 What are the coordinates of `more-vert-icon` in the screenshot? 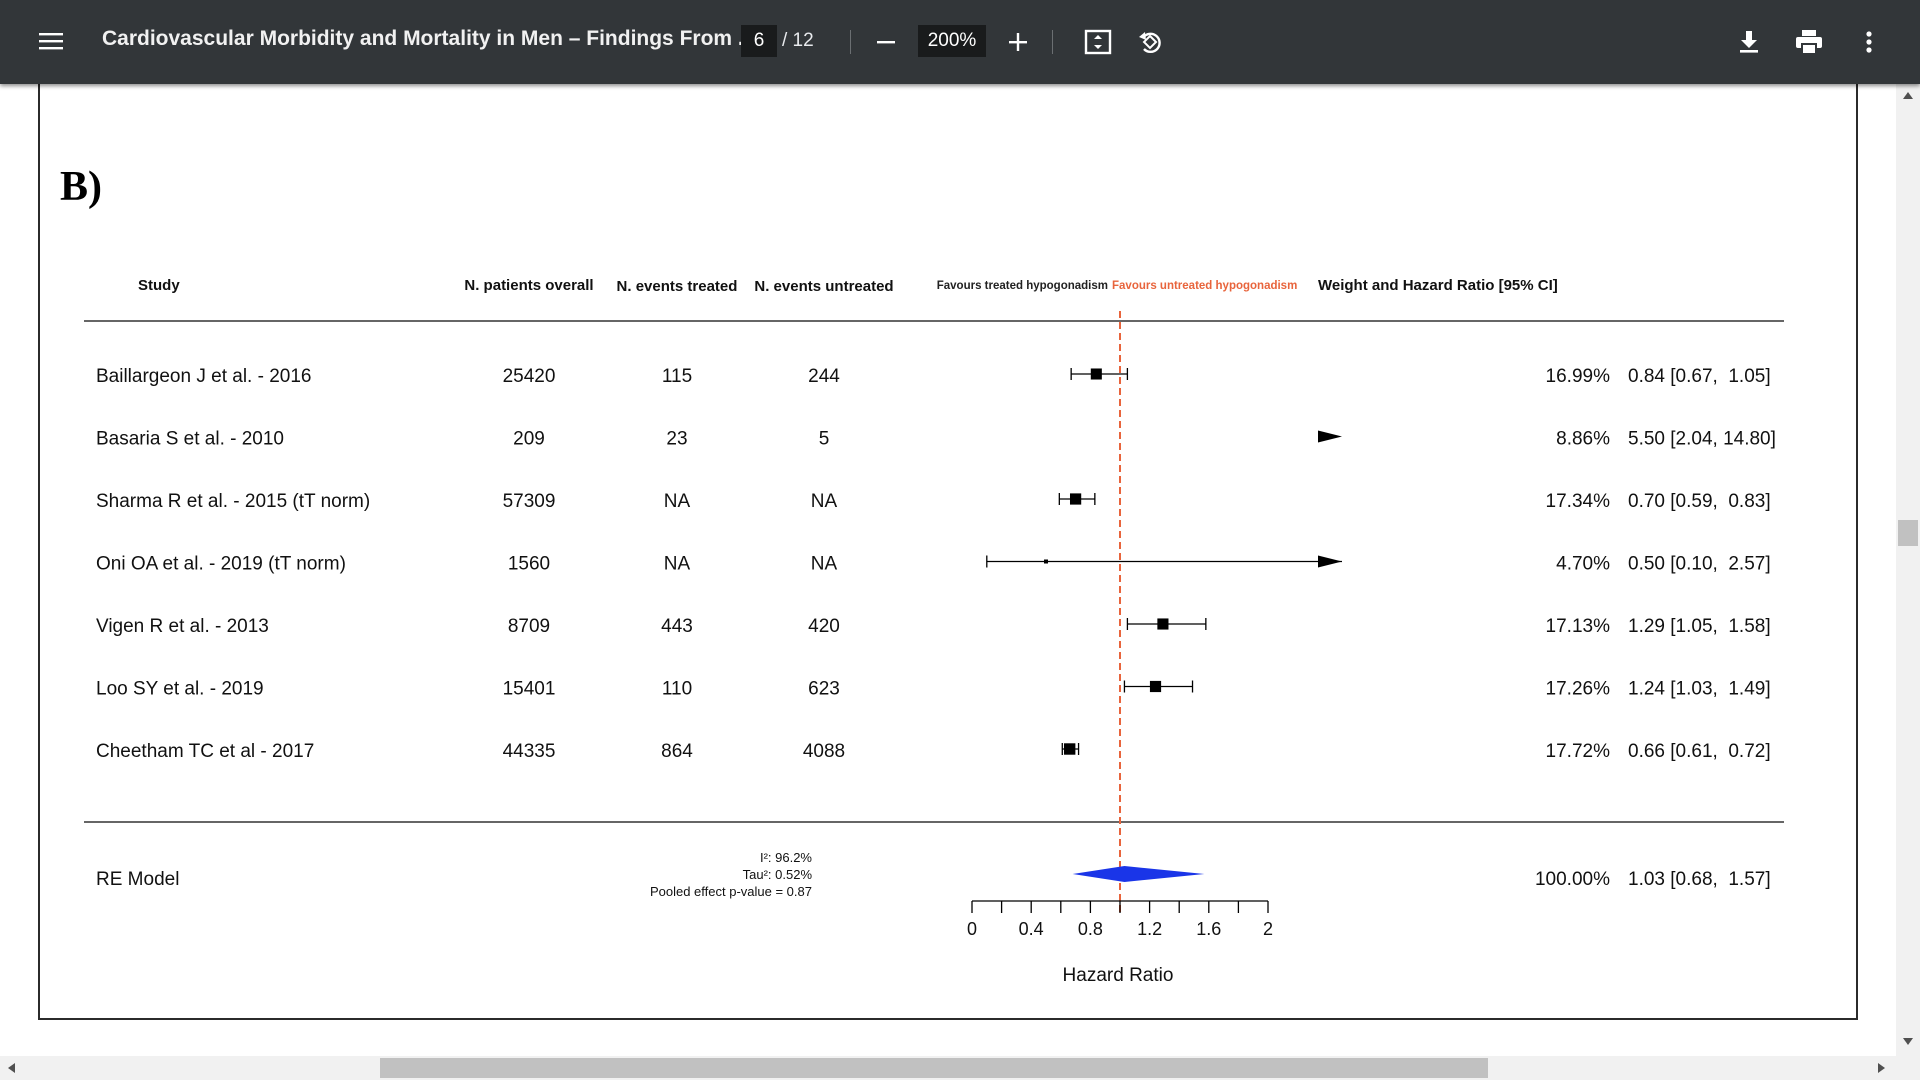 It's located at (1869, 42).